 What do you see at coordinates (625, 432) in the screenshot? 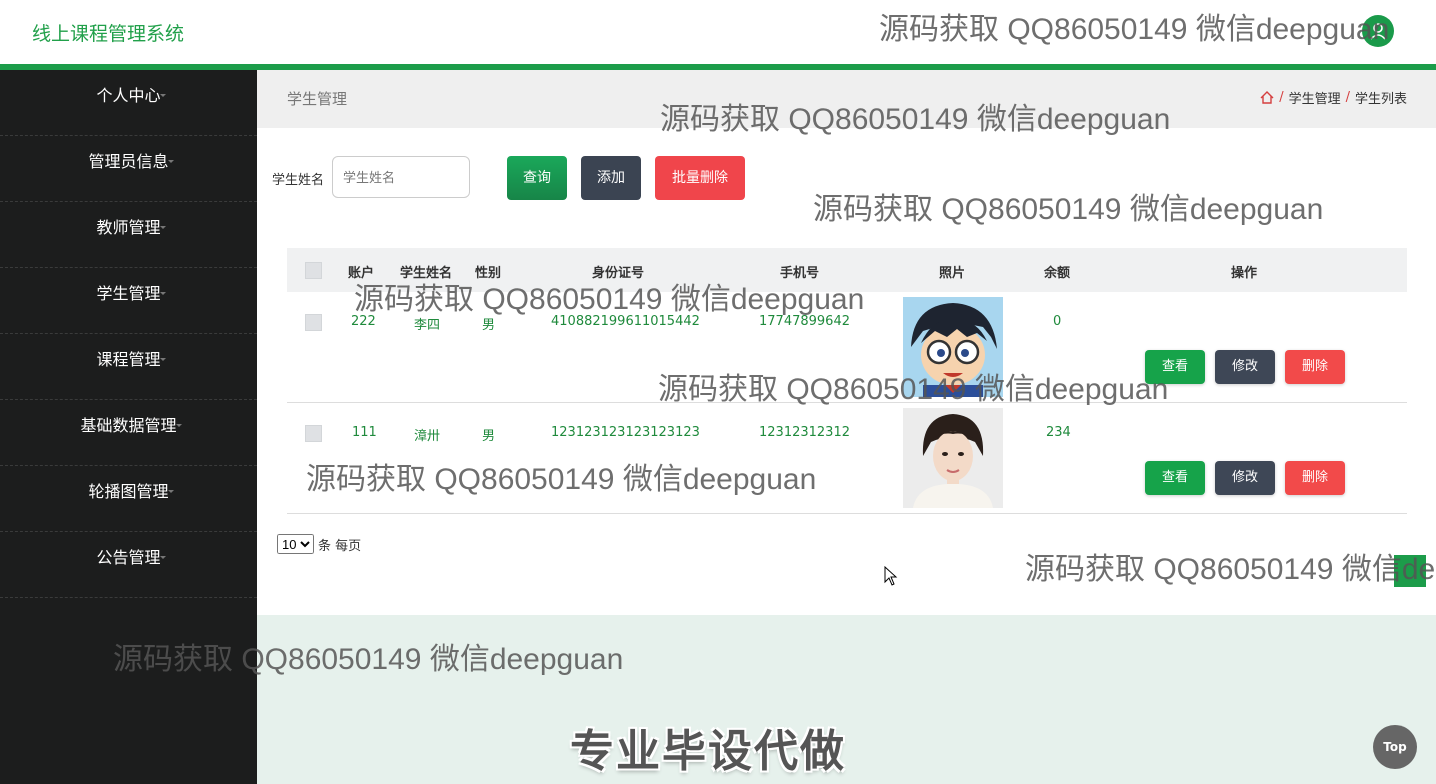
I see `cell-id-number: 123123123123123123` at bounding box center [625, 432].